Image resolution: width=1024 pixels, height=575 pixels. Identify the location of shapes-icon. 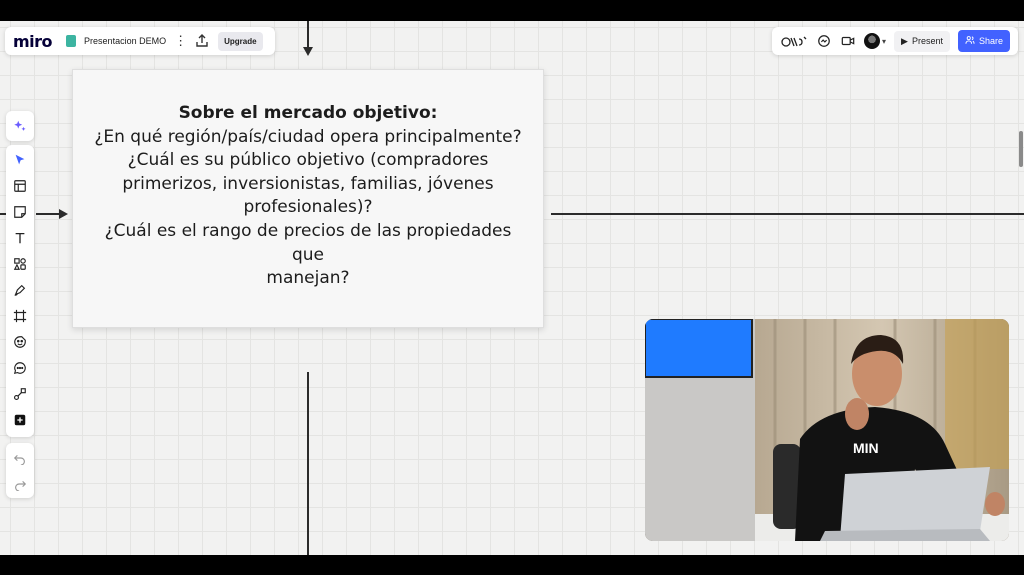
(20, 264).